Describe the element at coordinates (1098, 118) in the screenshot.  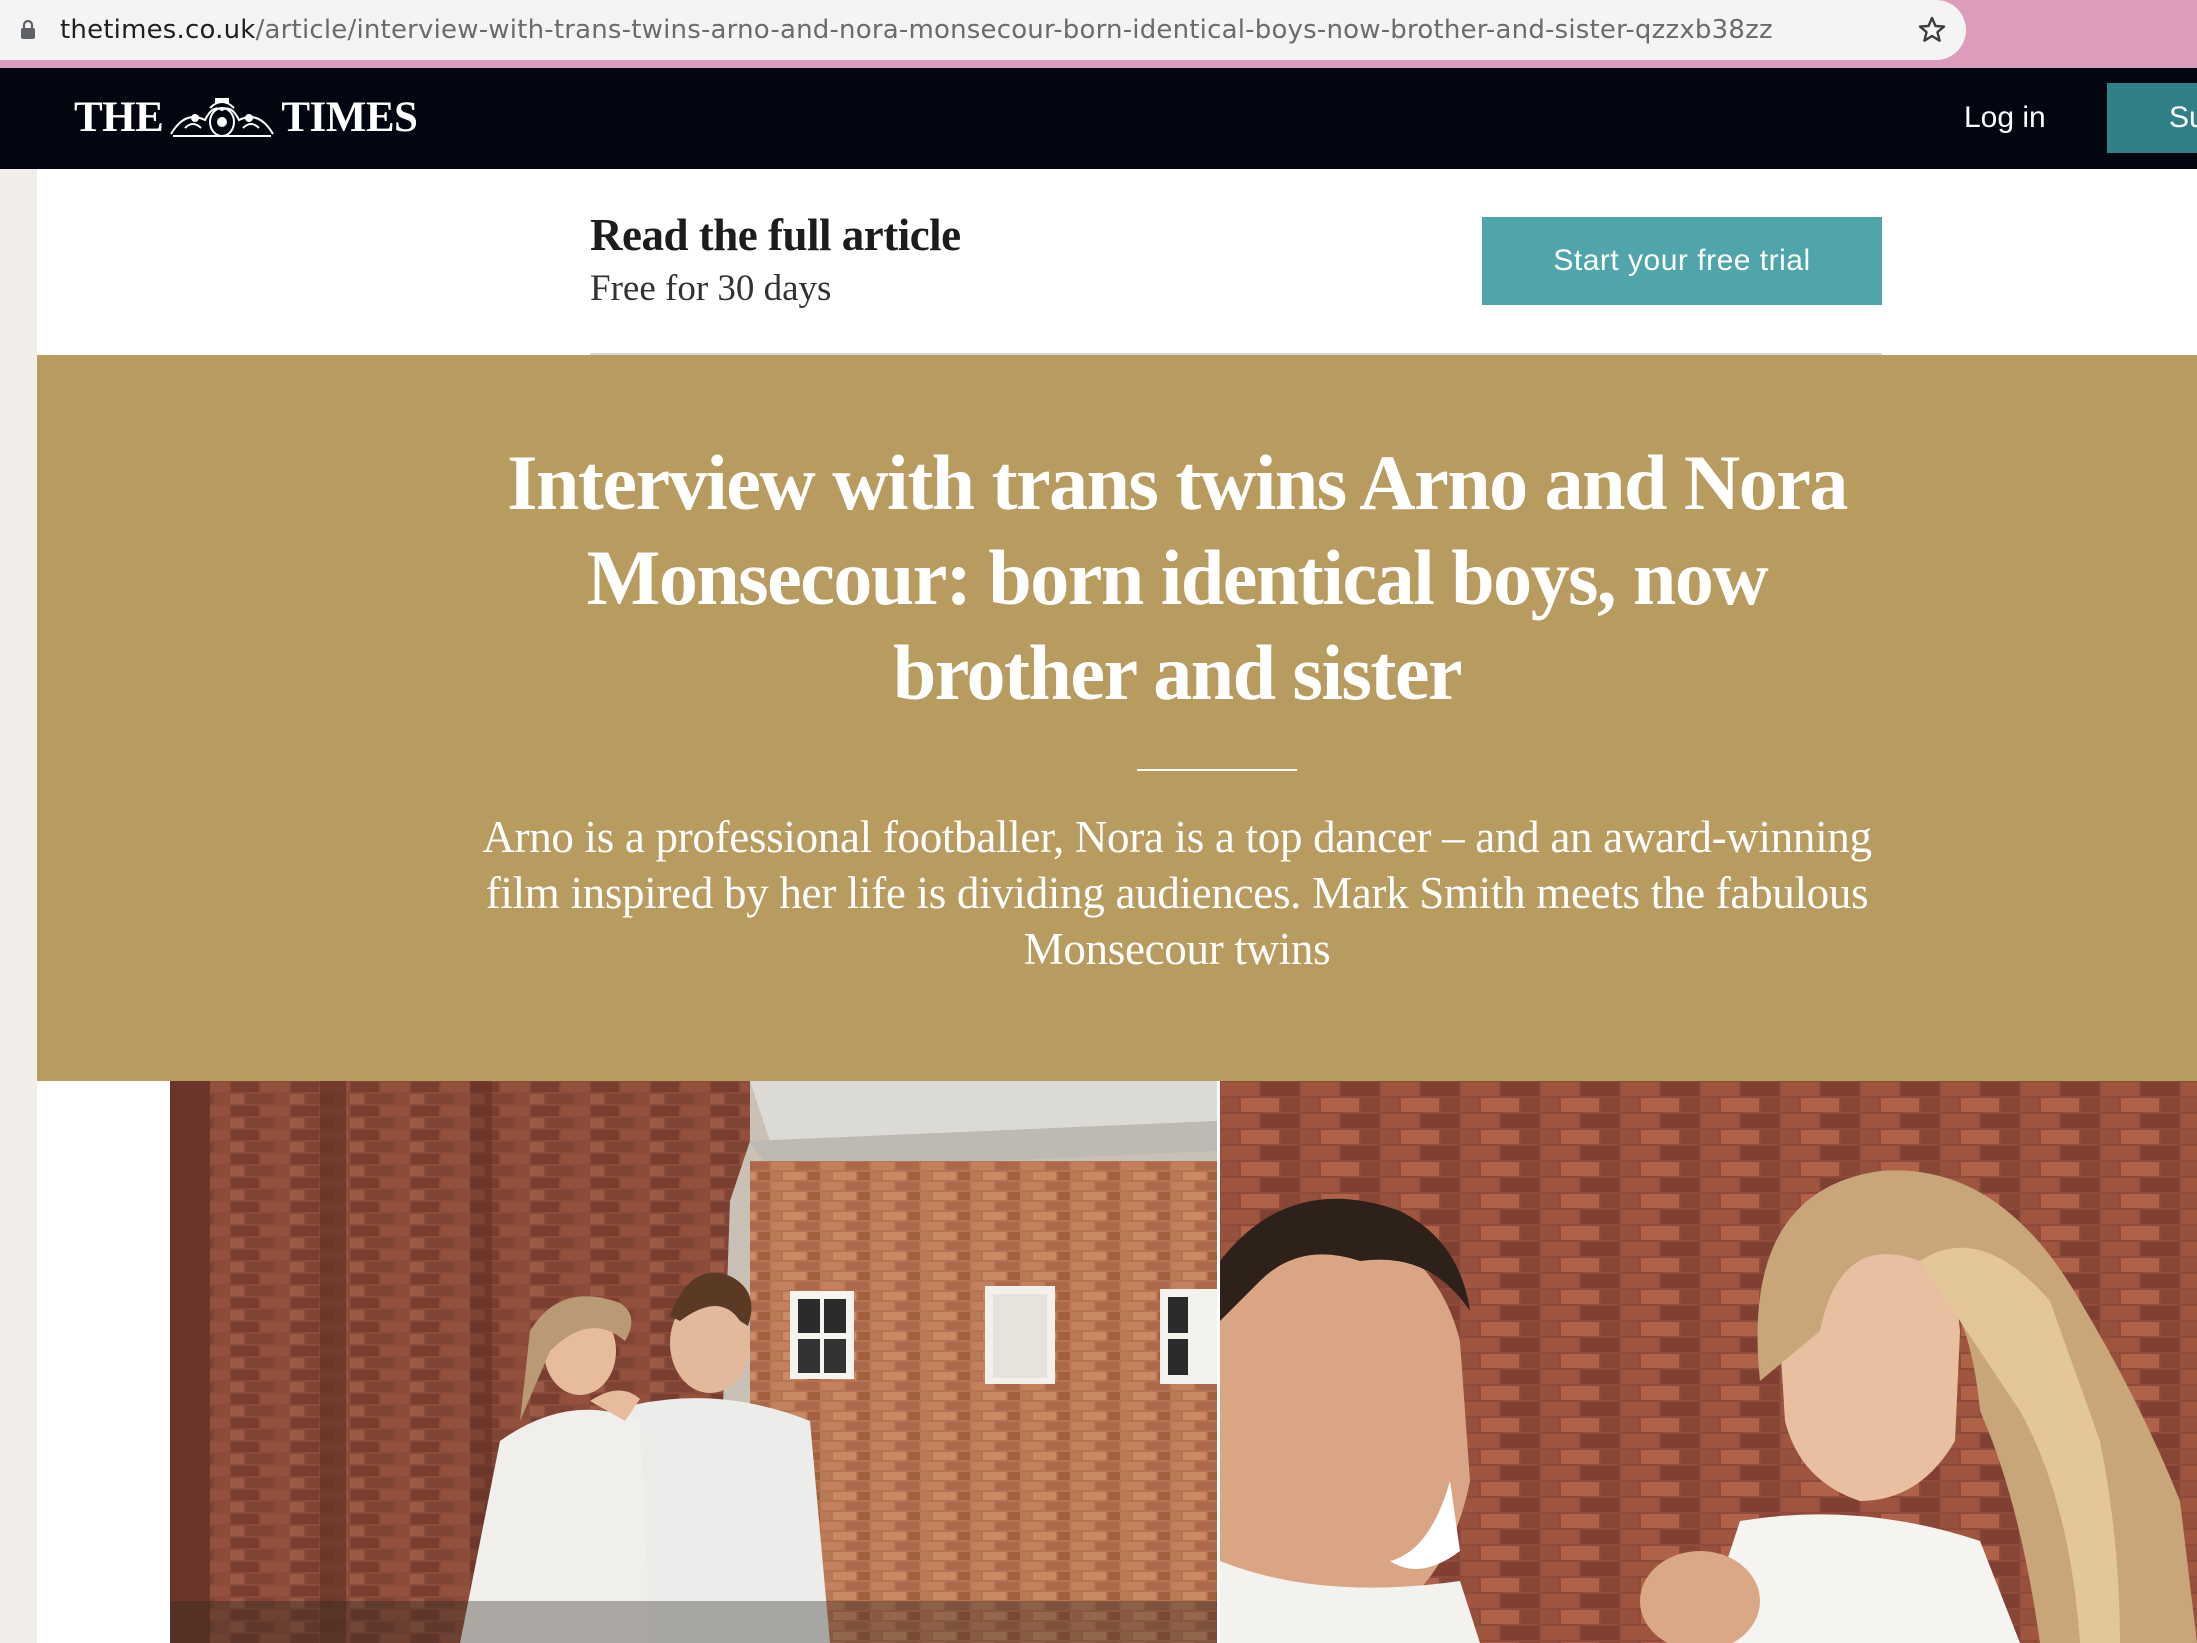
I see `site-header: THE TIMES Log in Su` at that location.